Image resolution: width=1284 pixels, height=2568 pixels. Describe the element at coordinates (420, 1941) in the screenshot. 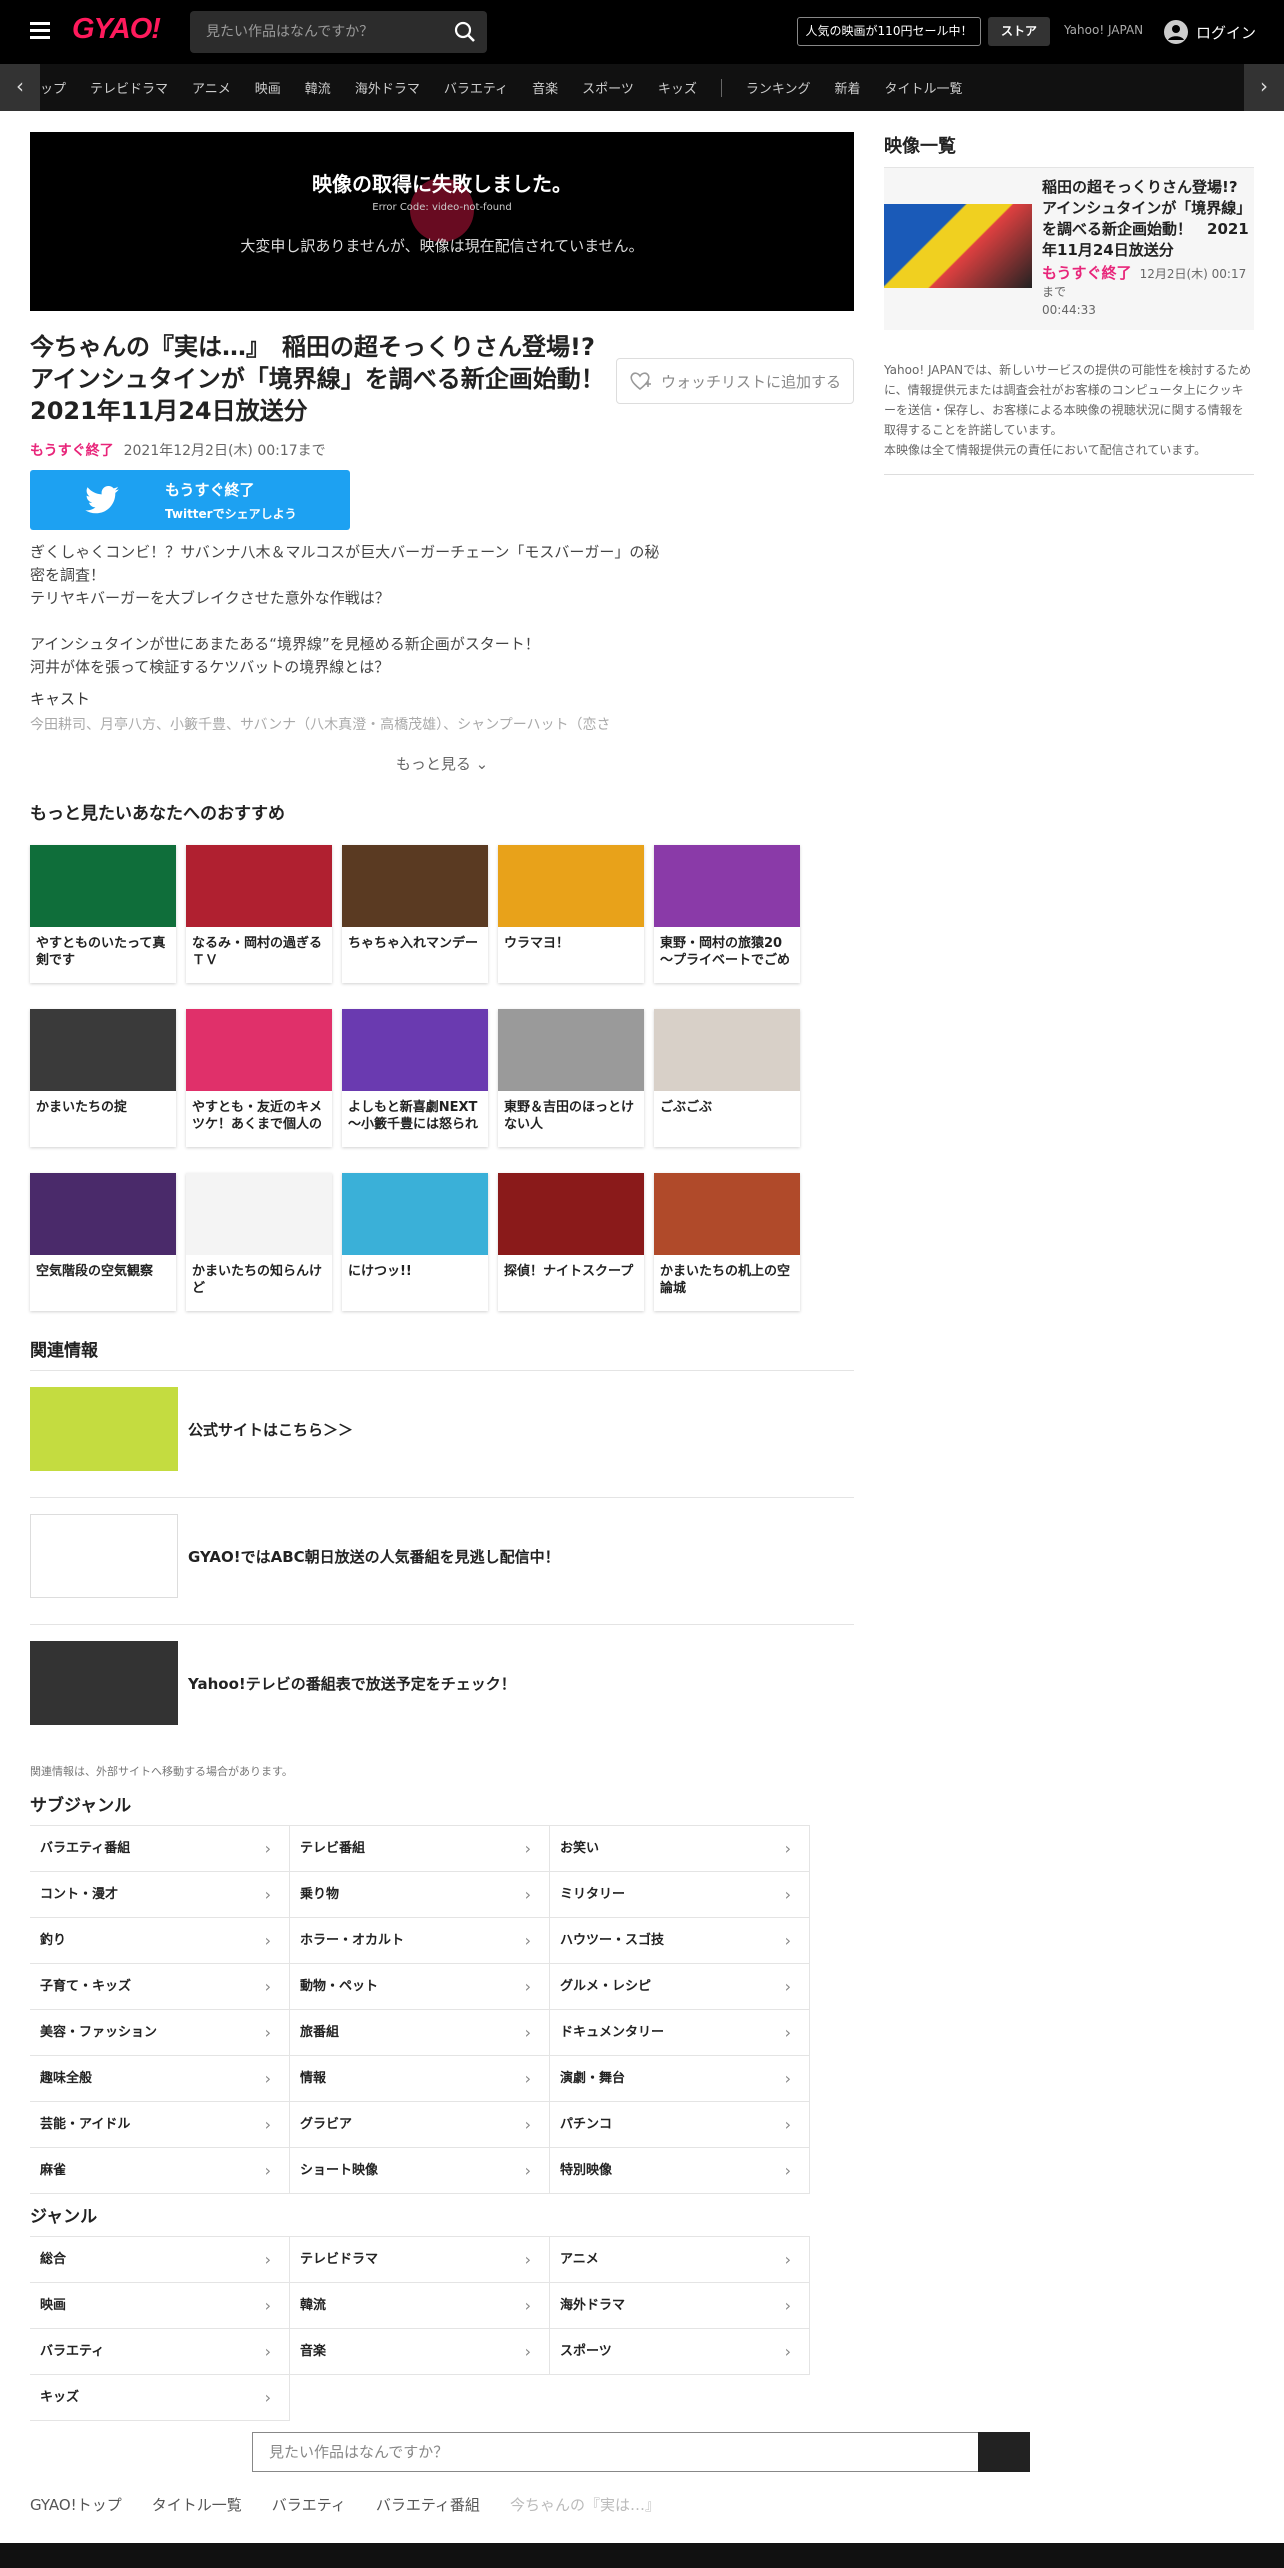

I see `subgenre-link: ホラー・オカルト ›` at that location.